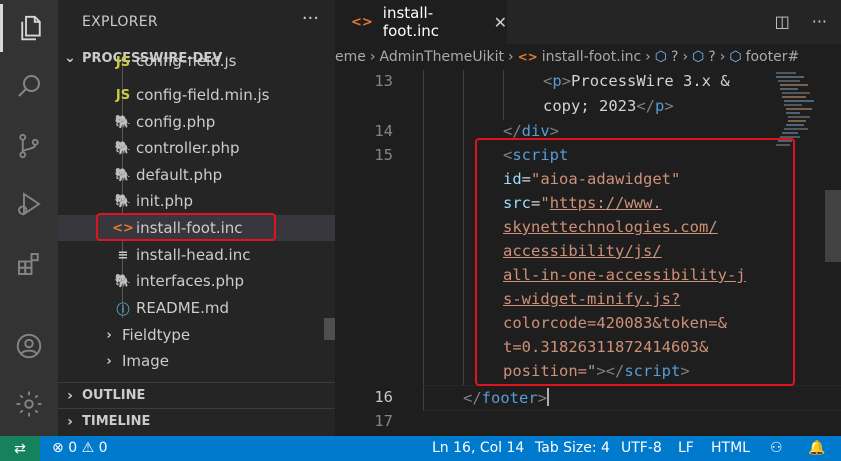 This screenshot has width=841, height=461. I want to click on breadcrumb-item: eme, so click(350, 57).